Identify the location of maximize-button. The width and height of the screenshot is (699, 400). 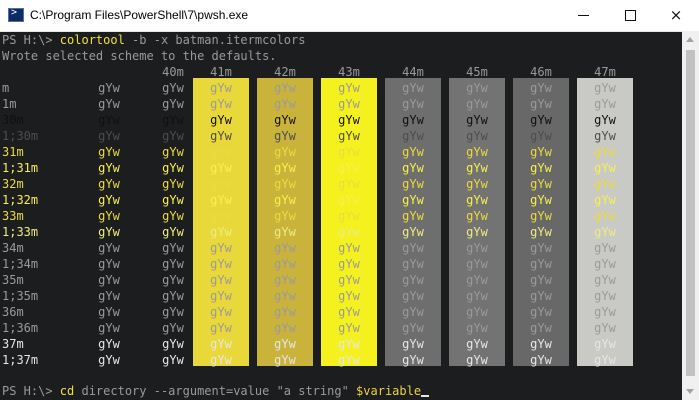
(630, 15).